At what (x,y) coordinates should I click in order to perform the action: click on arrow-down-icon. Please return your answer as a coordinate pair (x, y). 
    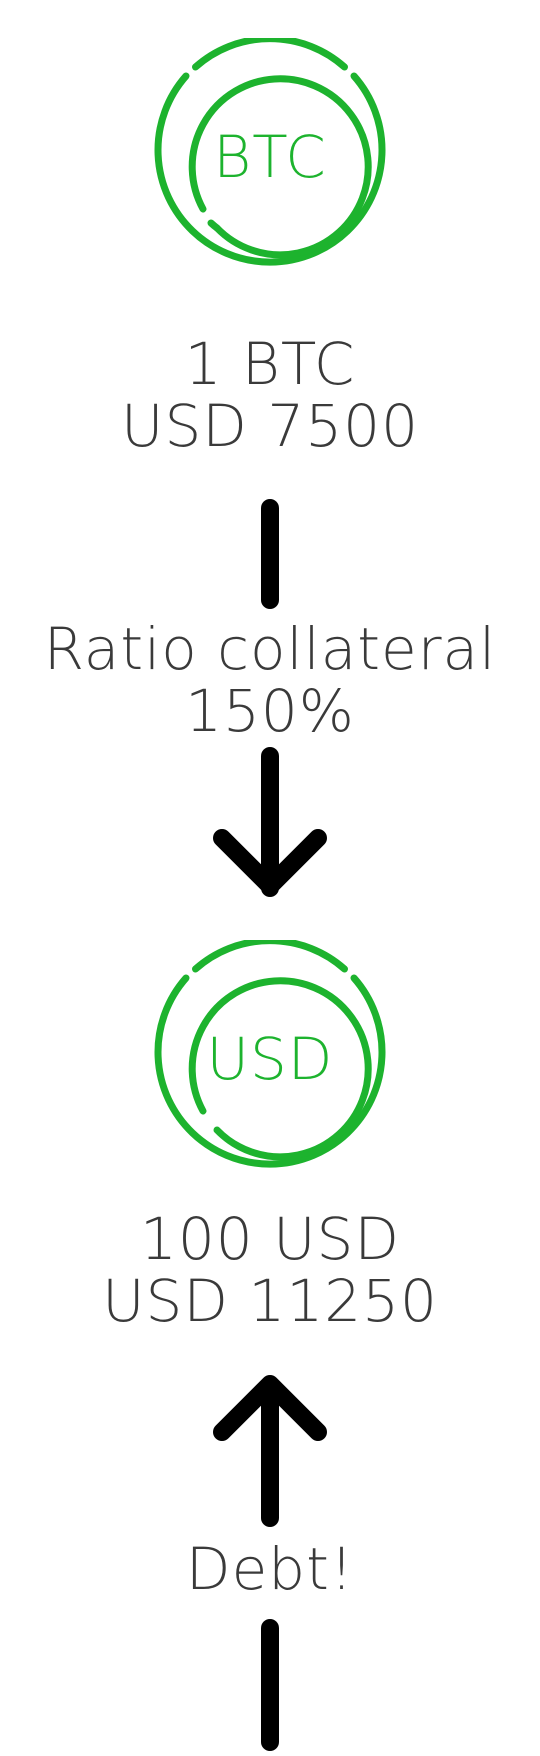
    Looking at the image, I should click on (270, 862).